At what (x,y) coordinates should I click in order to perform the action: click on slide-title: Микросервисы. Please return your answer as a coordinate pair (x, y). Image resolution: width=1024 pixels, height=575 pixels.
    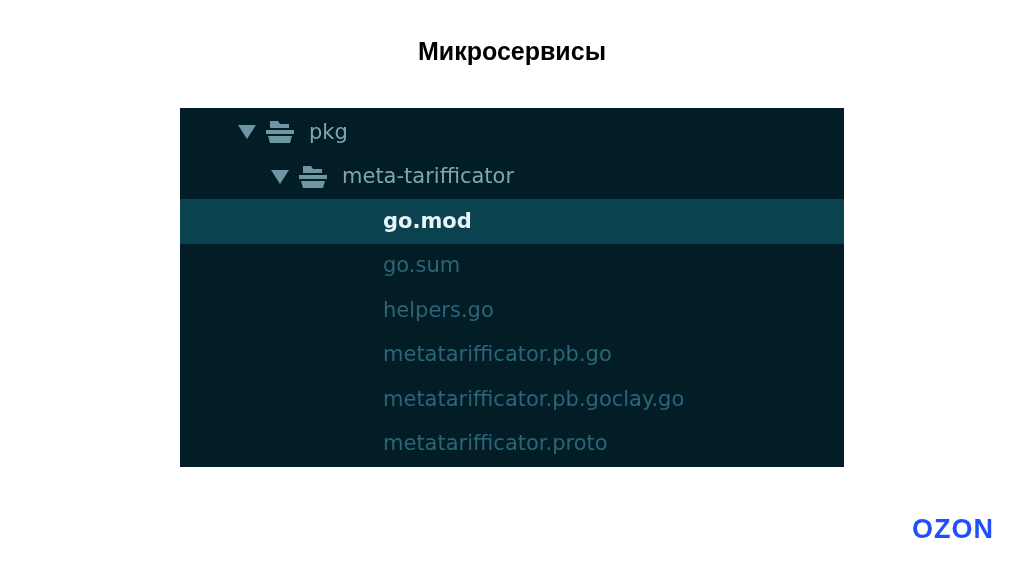
    Looking at the image, I should click on (512, 51).